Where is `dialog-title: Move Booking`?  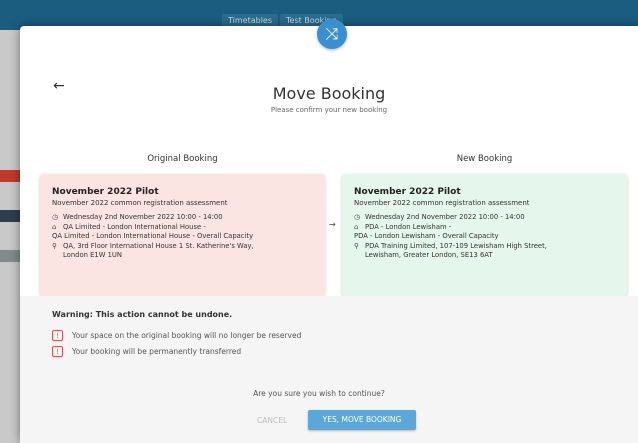
dialog-title: Move Booking is located at coordinates (329, 93).